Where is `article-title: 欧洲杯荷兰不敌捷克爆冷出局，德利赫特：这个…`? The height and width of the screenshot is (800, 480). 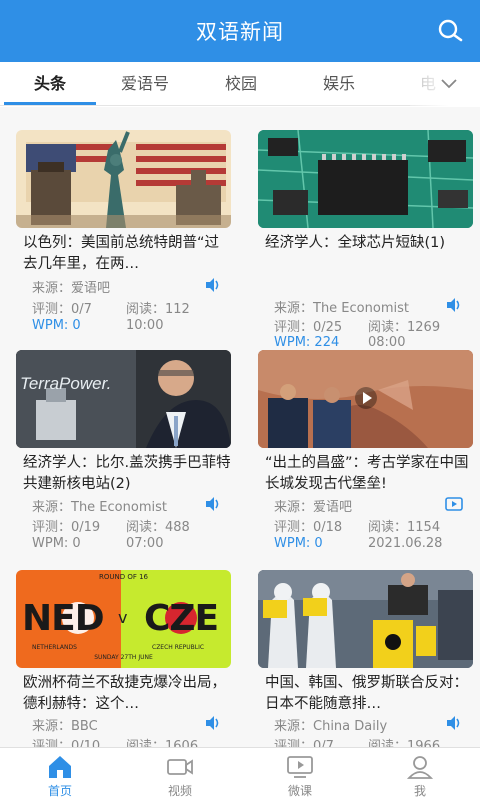
article-title: 欧洲杯荷兰不敌捷克爆冷出局，德利赫特：这个… is located at coordinates (124, 693).